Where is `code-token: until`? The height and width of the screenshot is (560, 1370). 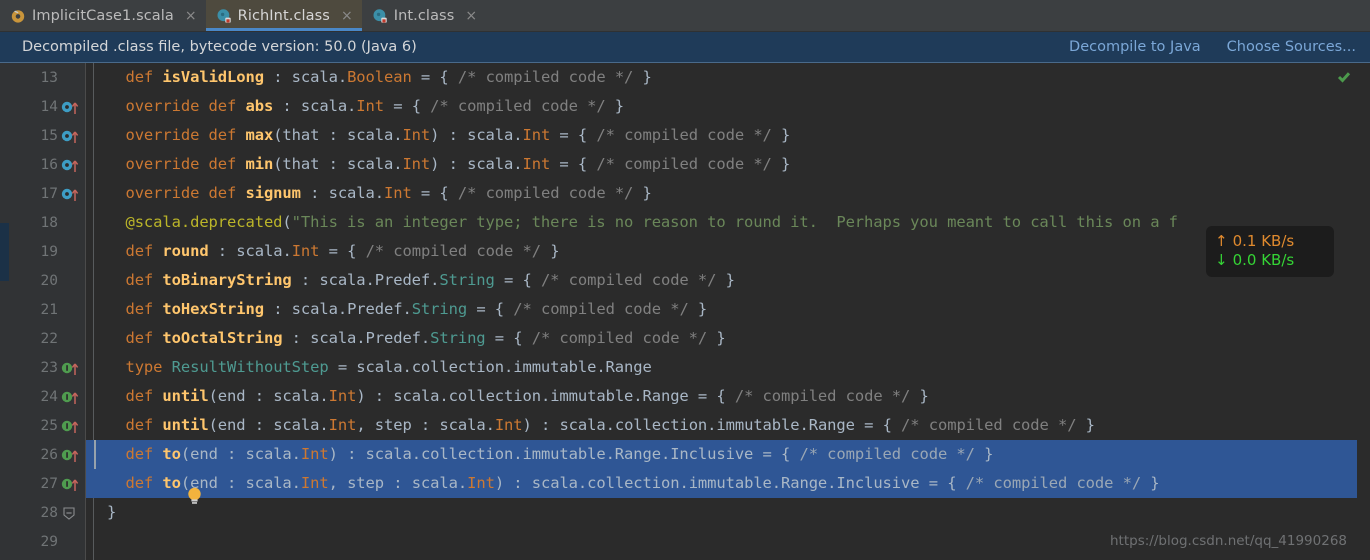
code-token: until is located at coordinates (185, 425).